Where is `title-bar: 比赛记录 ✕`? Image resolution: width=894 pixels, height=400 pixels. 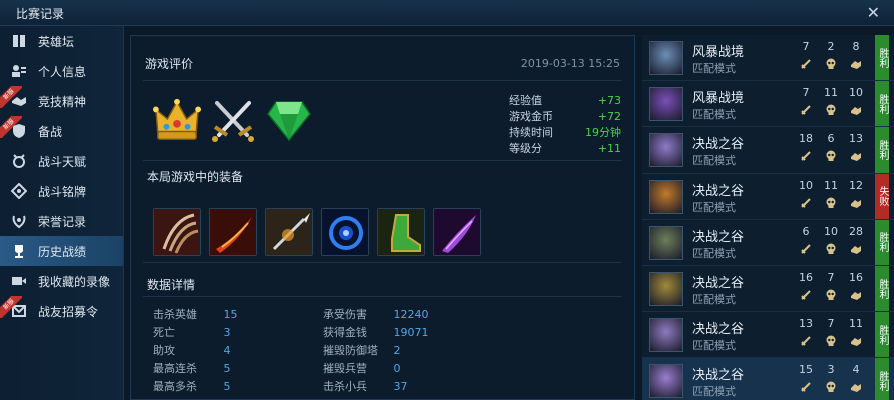 title-bar: 比赛记录 ✕ is located at coordinates (447, 13).